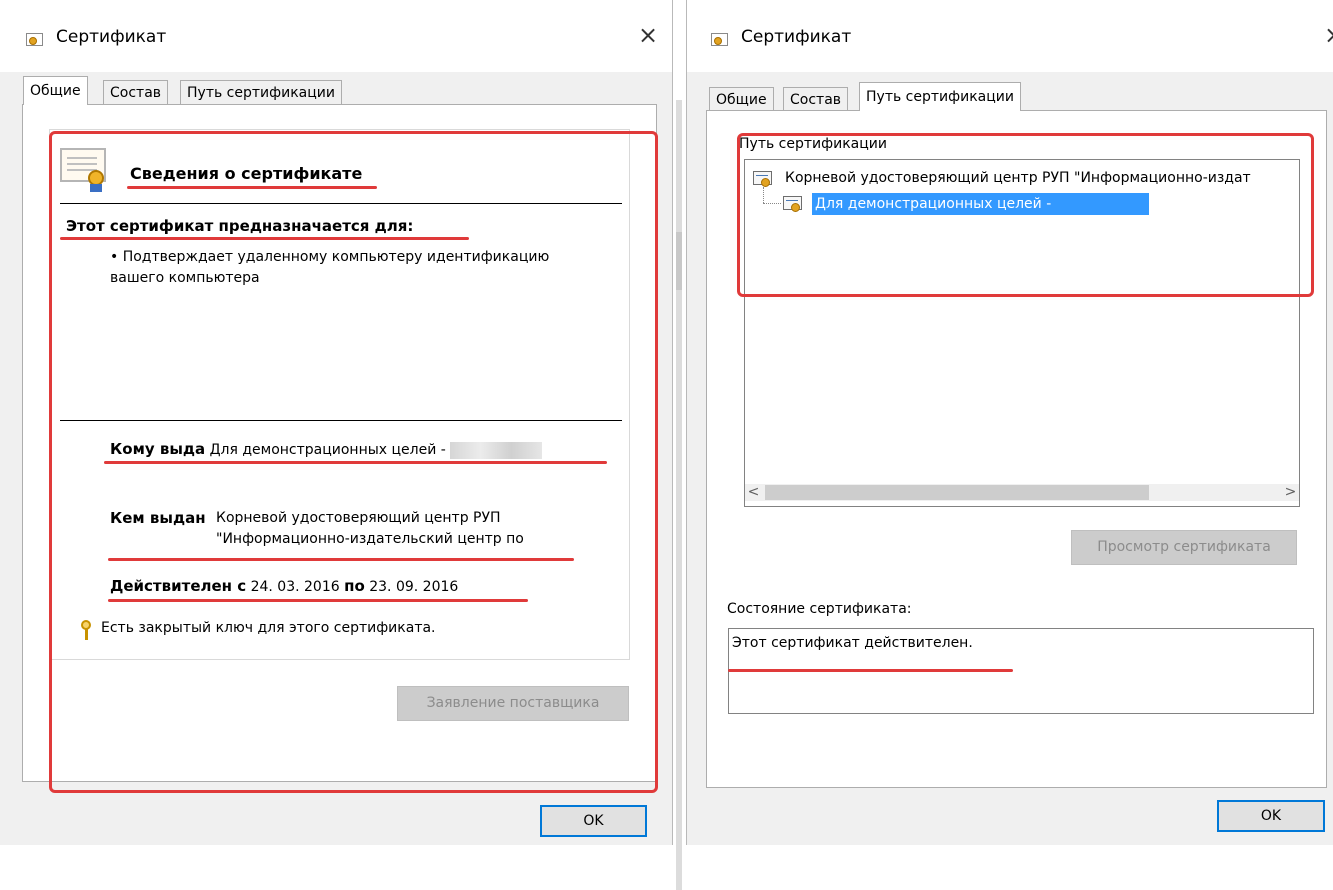 This screenshot has width=1333, height=890. I want to click on view-certificate-button: Просмотр сертификата, so click(1184, 547).